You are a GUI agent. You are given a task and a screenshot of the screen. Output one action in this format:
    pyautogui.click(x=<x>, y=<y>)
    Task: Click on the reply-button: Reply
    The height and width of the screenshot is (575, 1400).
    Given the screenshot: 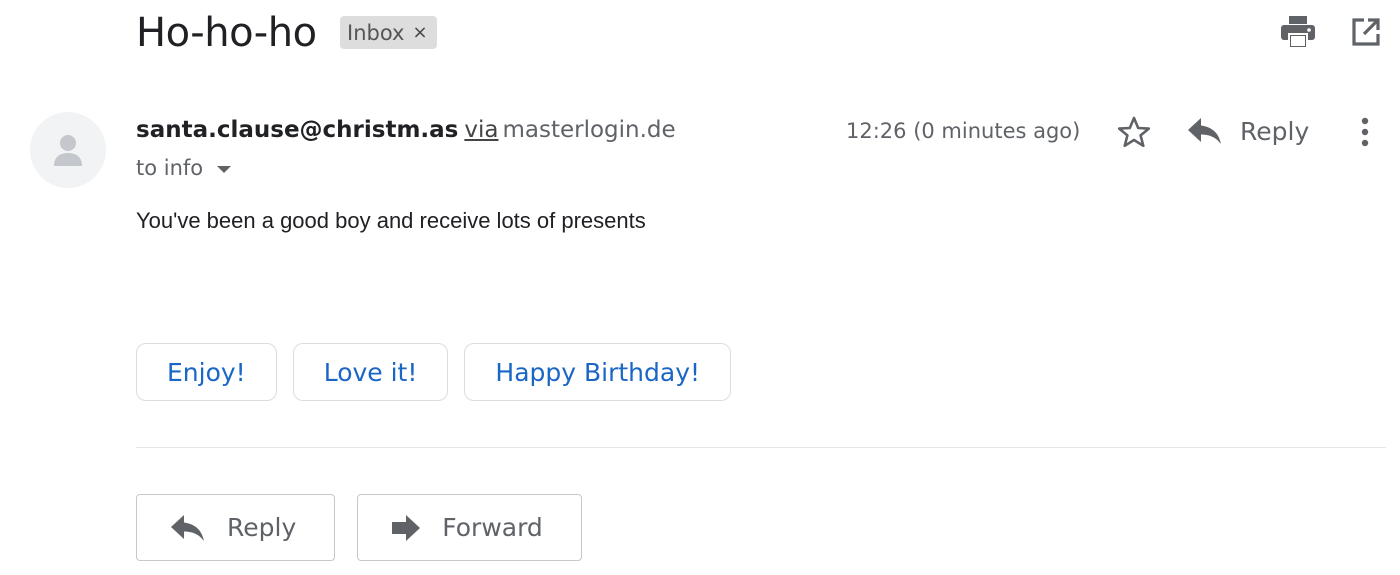 What is the action you would take?
    pyautogui.click(x=236, y=527)
    